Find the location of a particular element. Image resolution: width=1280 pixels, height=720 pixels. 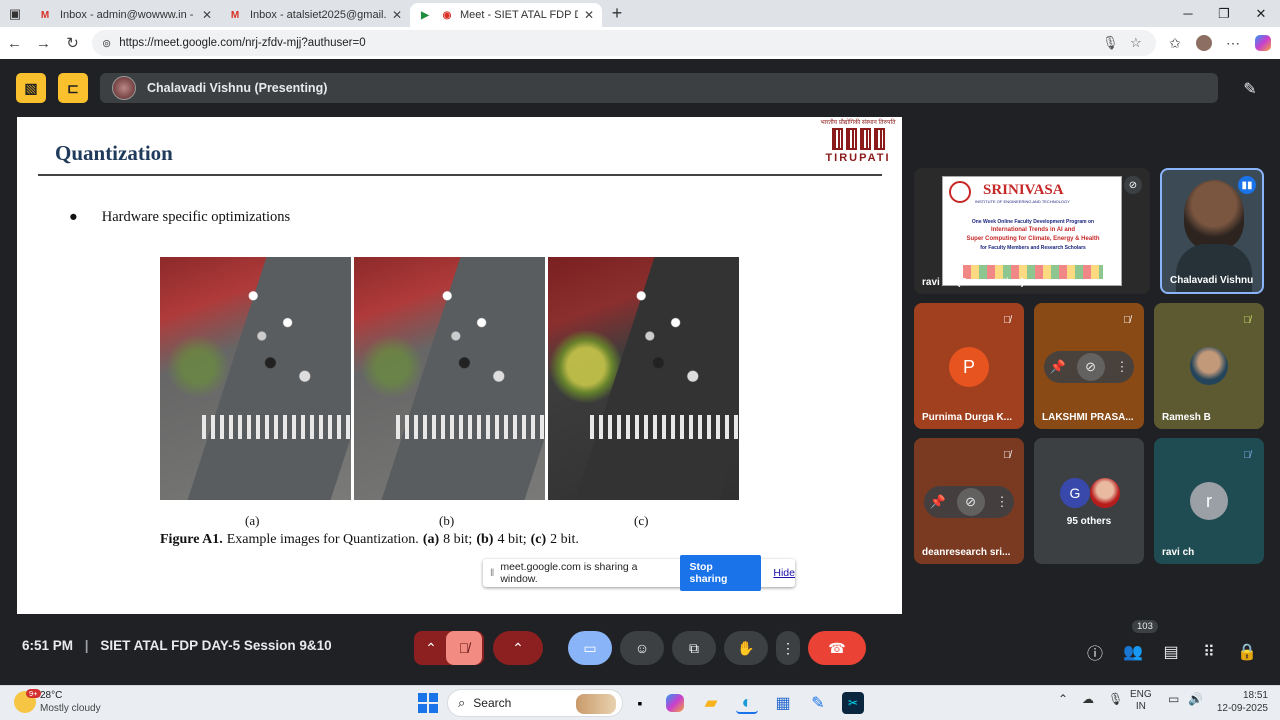

host-controls-icon: 🔒 is located at coordinates (1247, 652).